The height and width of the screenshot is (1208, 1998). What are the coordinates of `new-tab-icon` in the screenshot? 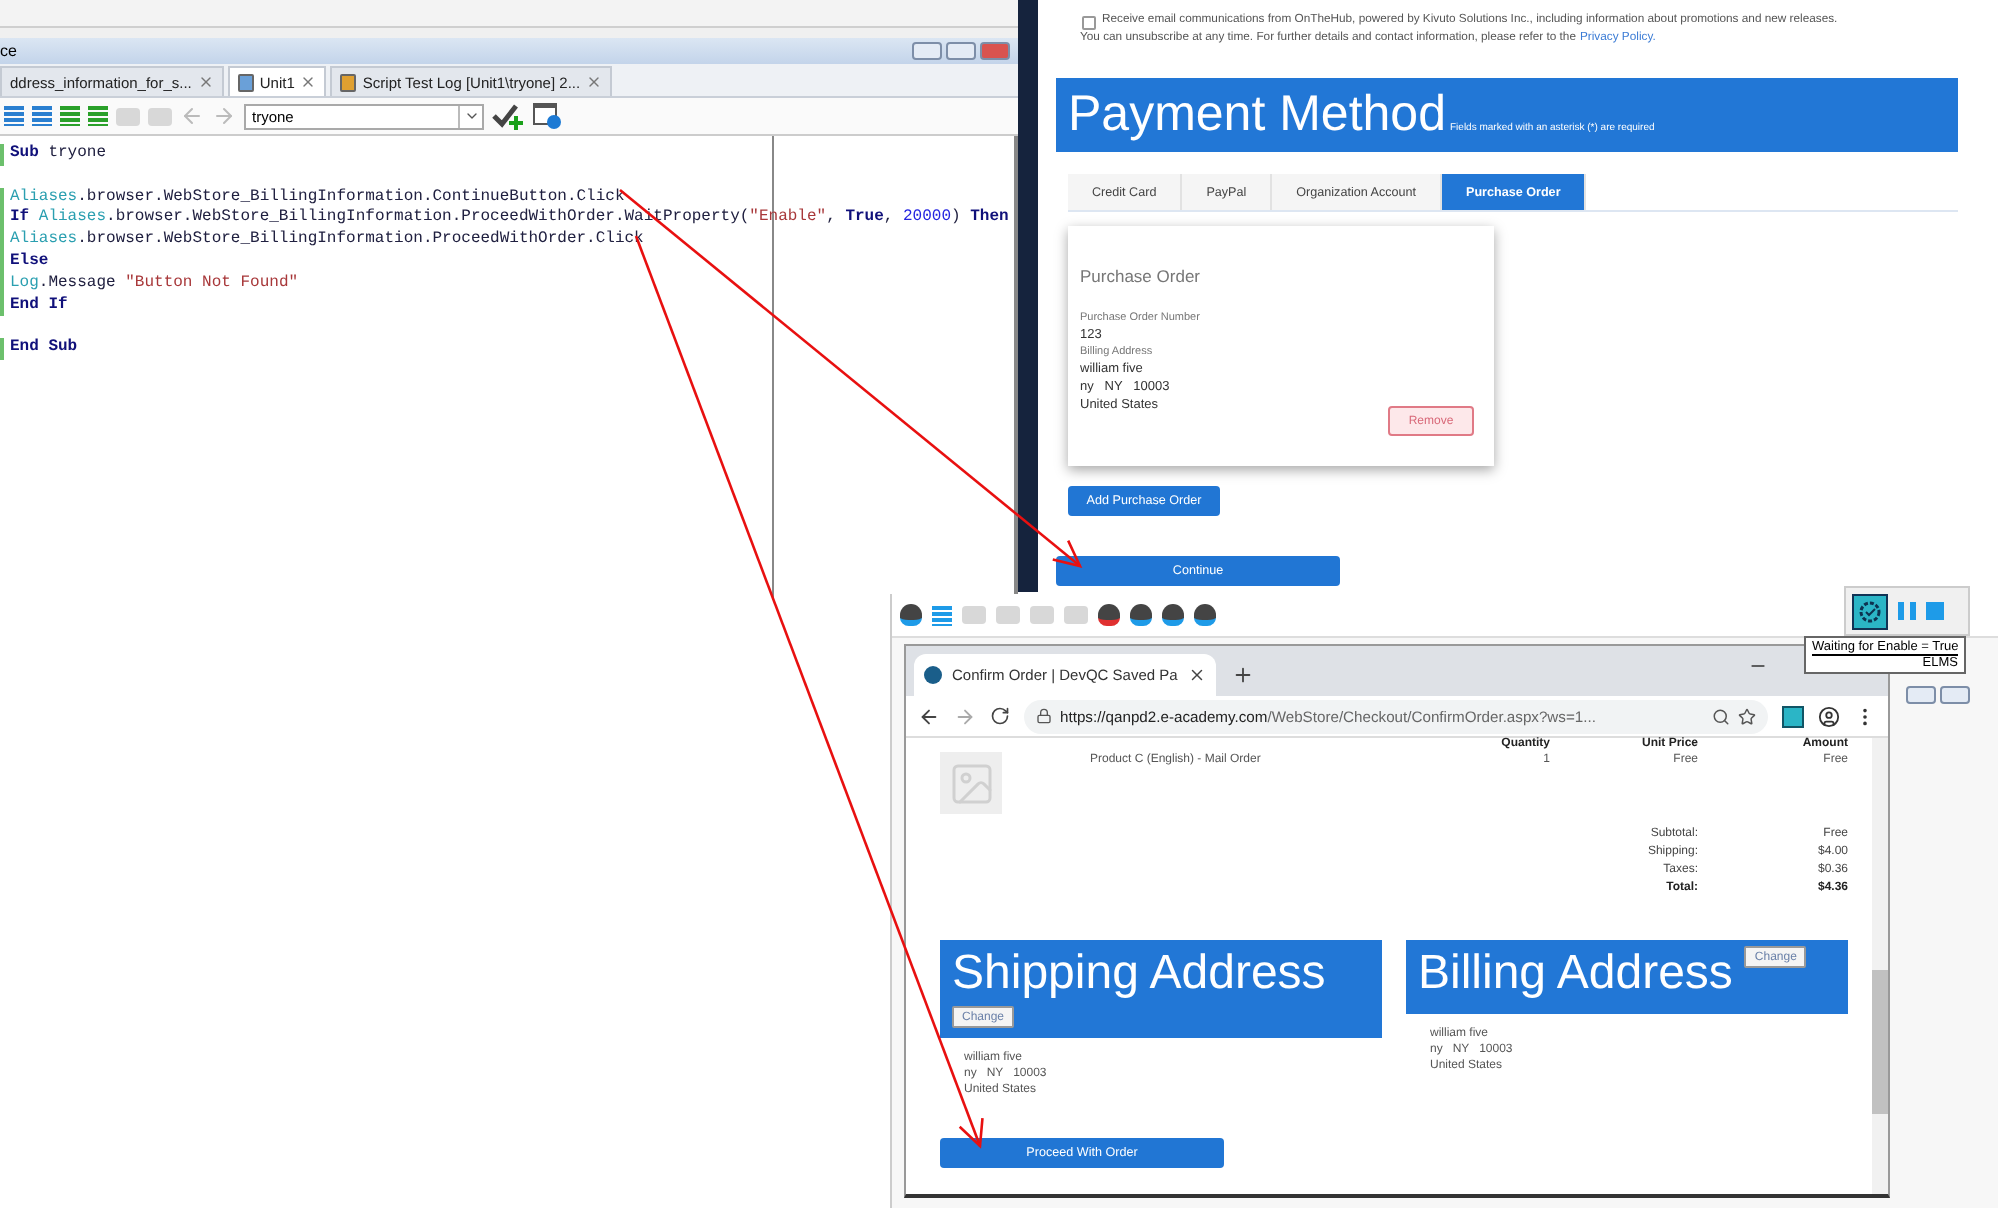 It's located at (1242, 675).